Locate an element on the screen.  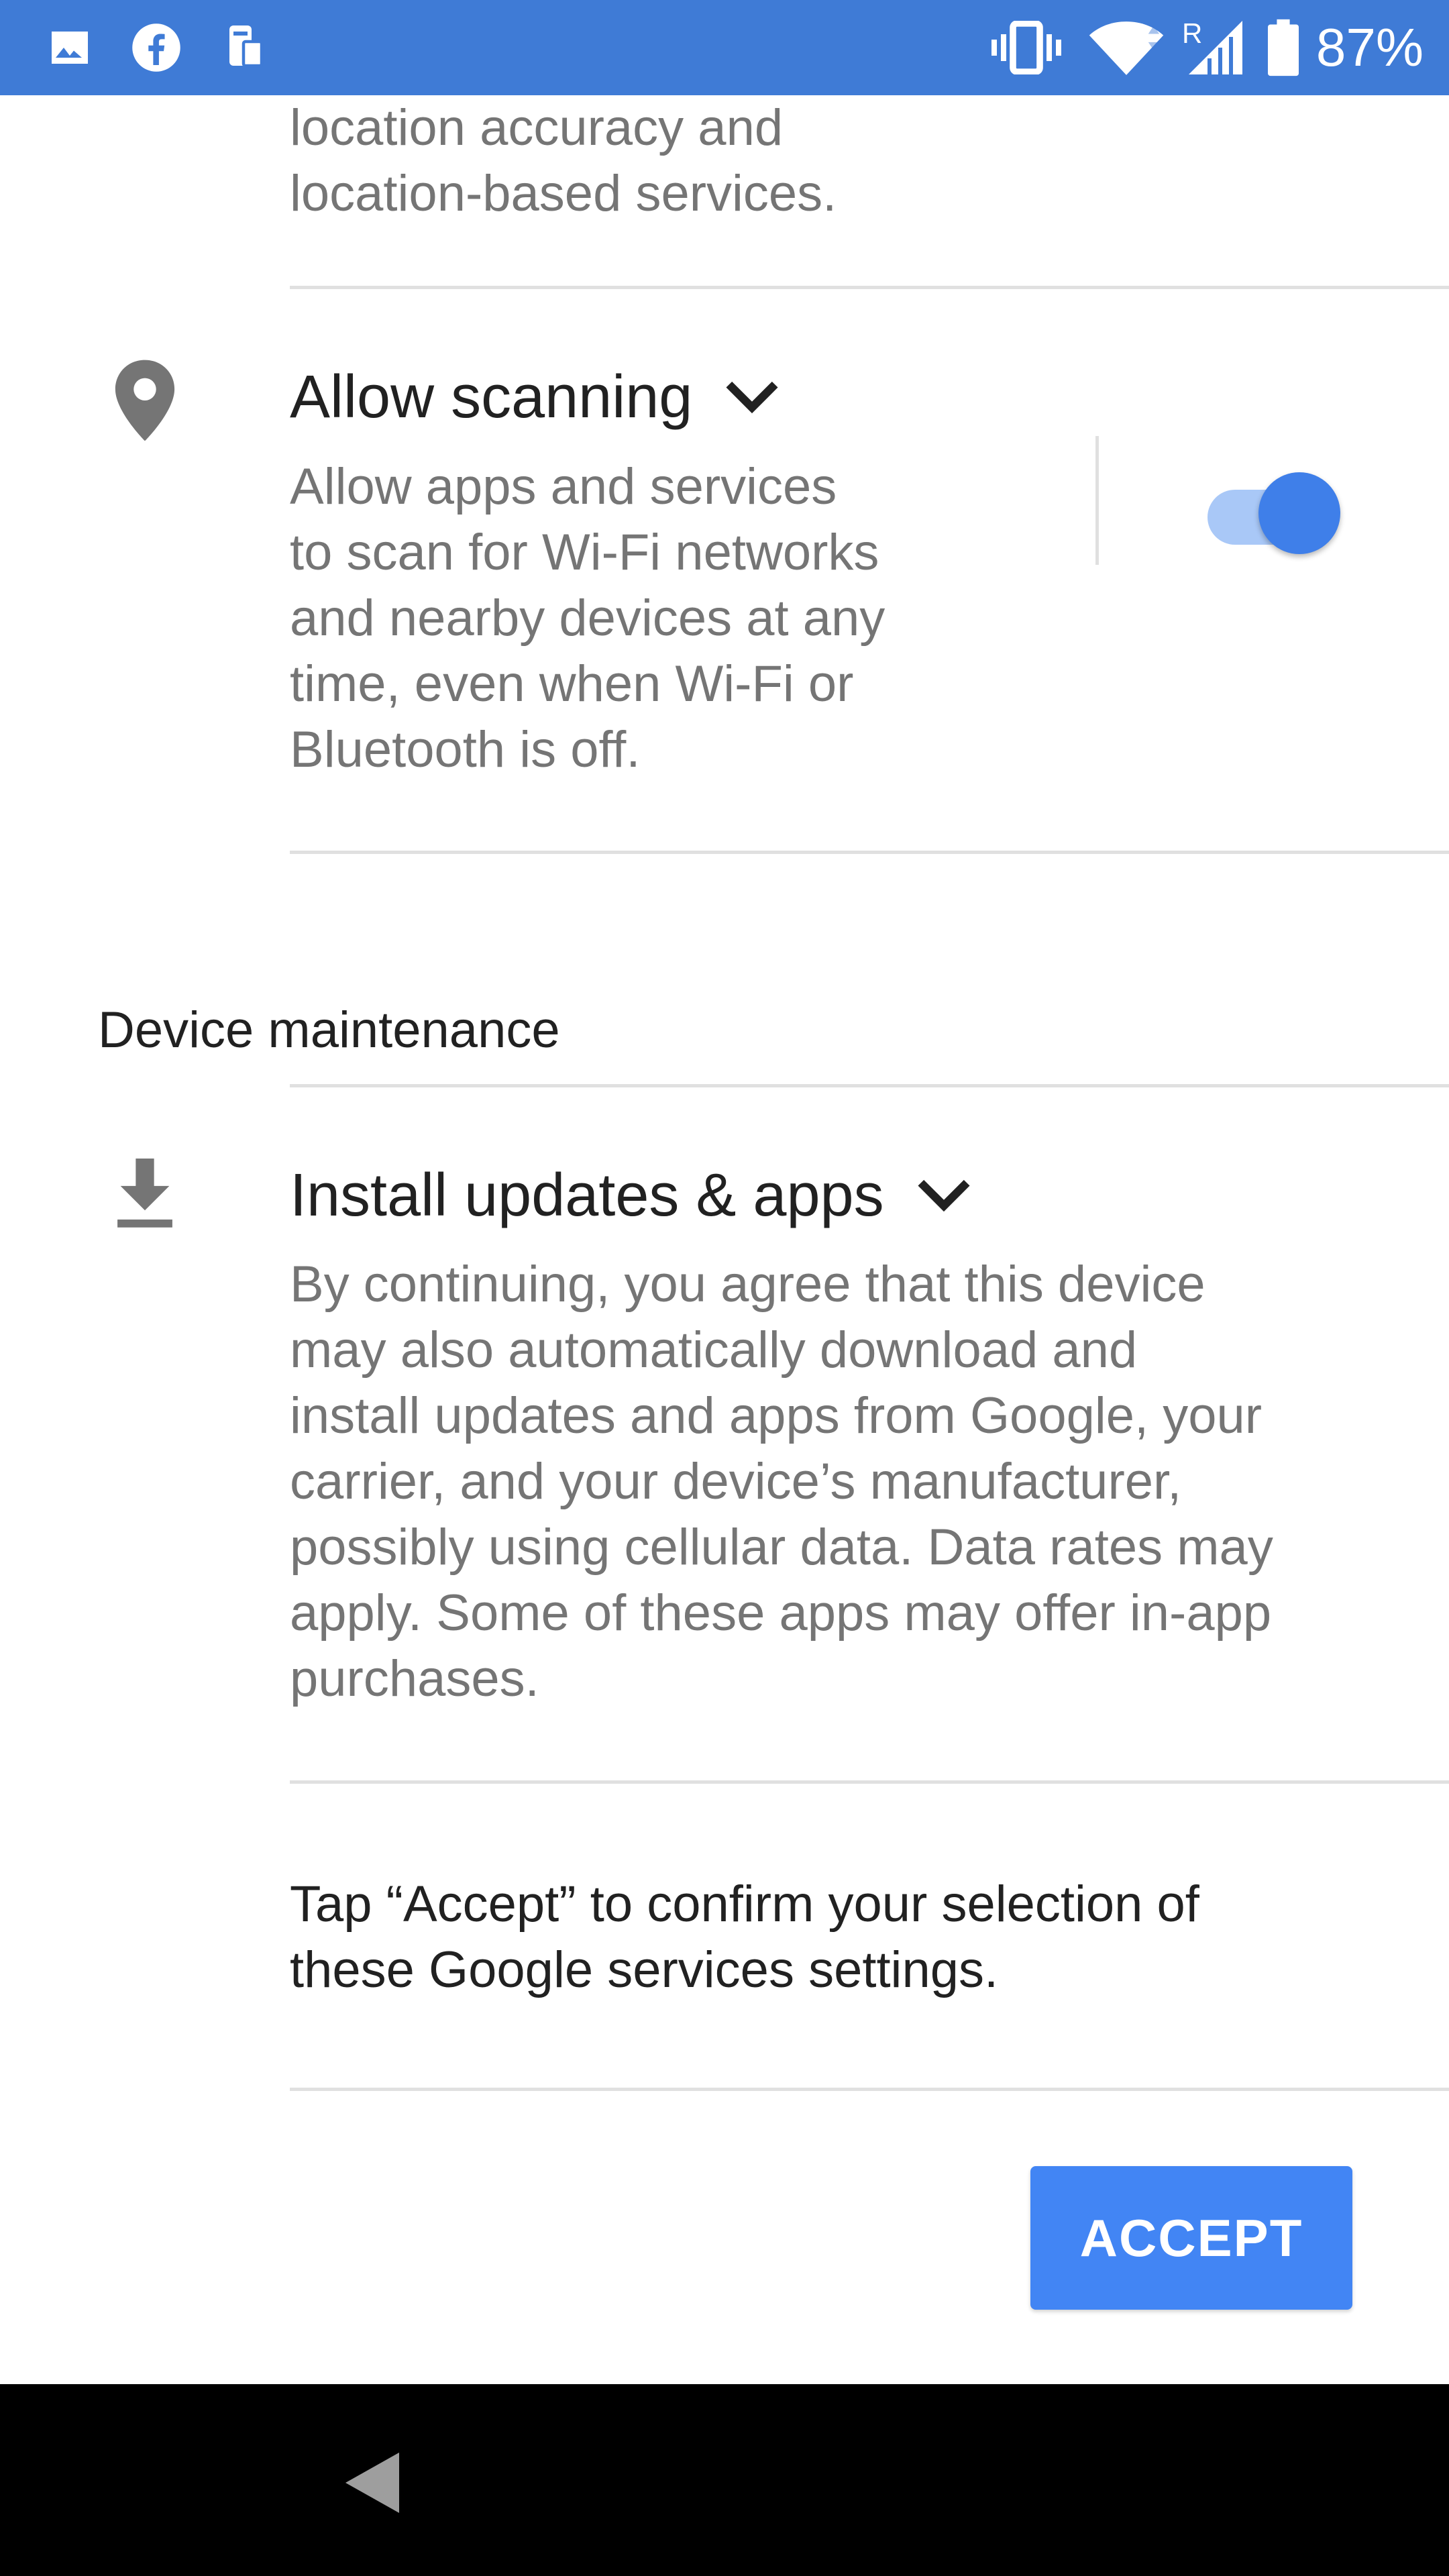
battery-percentage: 87% is located at coordinates (1370, 47).